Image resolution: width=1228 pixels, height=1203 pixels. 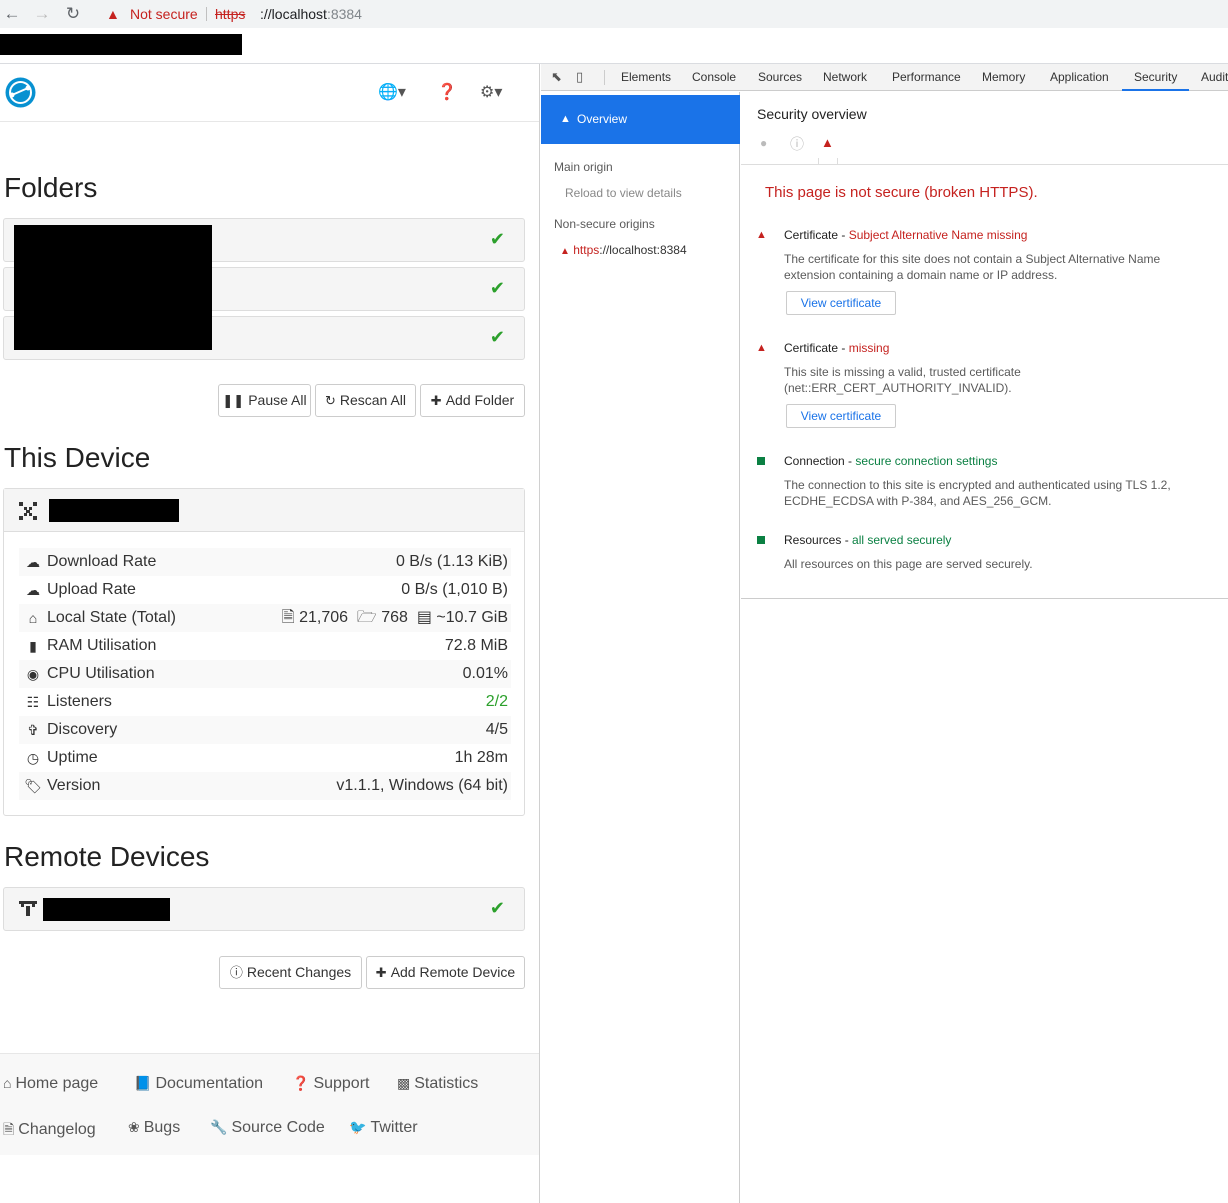 What do you see at coordinates (491, 92) in the screenshot?
I see `settings-gear-icon: ⚙▾` at bounding box center [491, 92].